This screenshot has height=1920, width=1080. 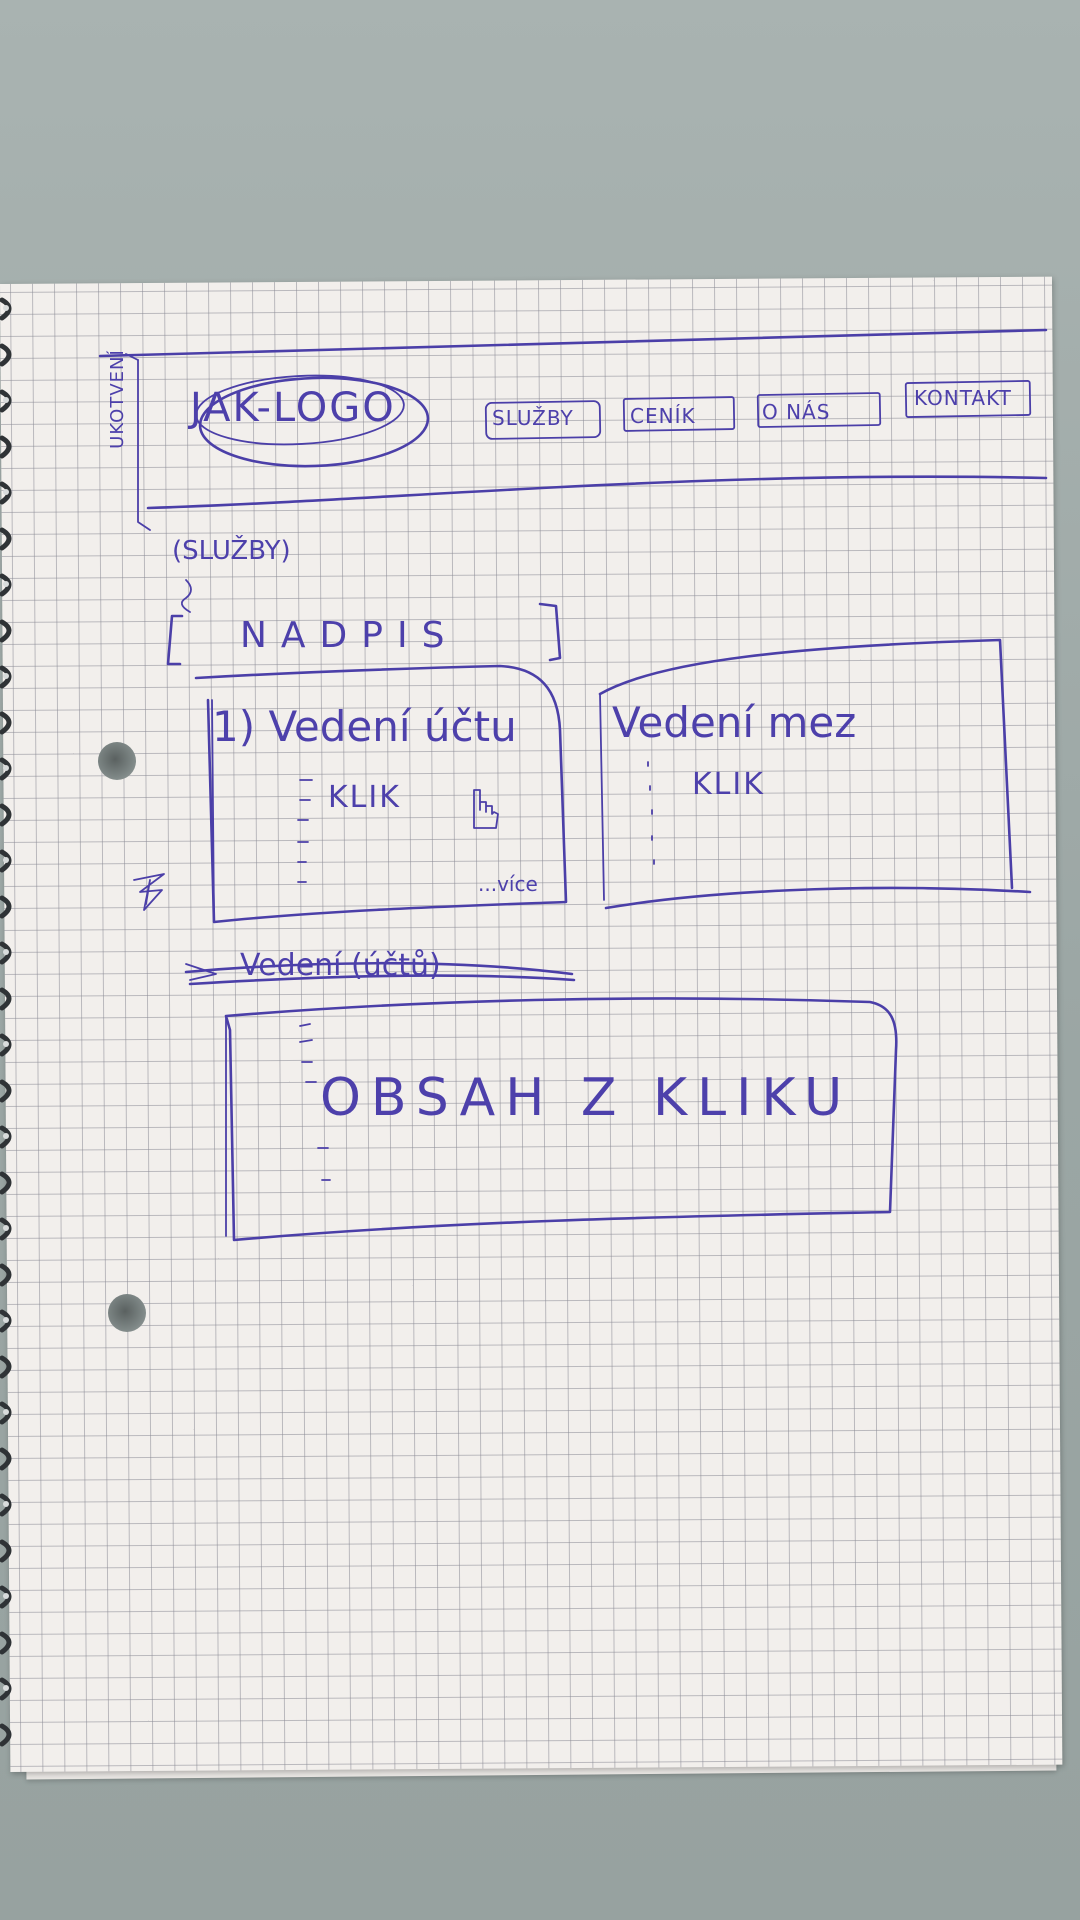 What do you see at coordinates (340, 965) in the screenshot?
I see `crossed-out-heading: Vedení (účtů)` at bounding box center [340, 965].